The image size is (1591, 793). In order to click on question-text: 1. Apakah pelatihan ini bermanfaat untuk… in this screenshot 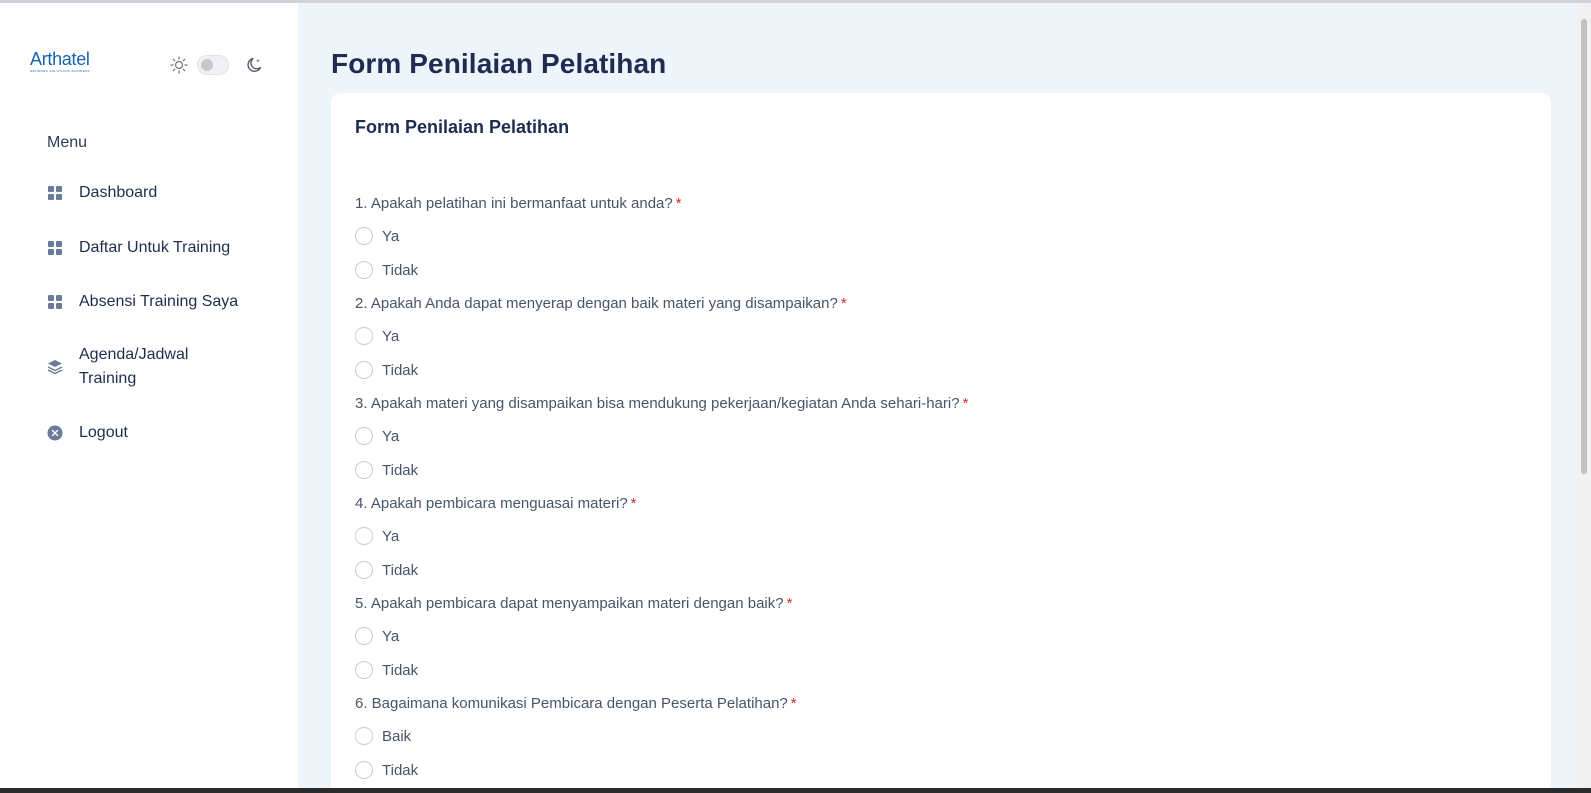, I will do `click(514, 203)`.